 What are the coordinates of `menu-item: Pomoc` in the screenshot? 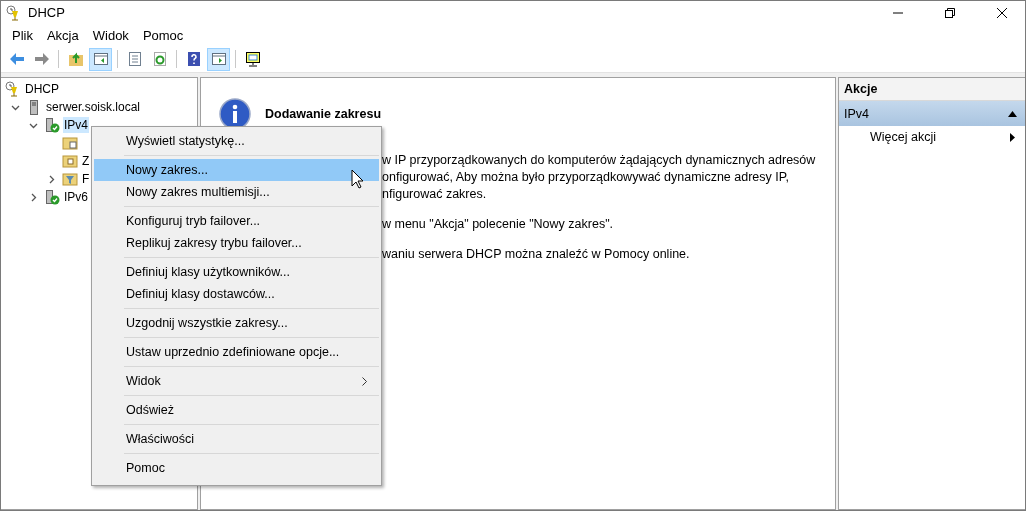 It's located at (163, 35).